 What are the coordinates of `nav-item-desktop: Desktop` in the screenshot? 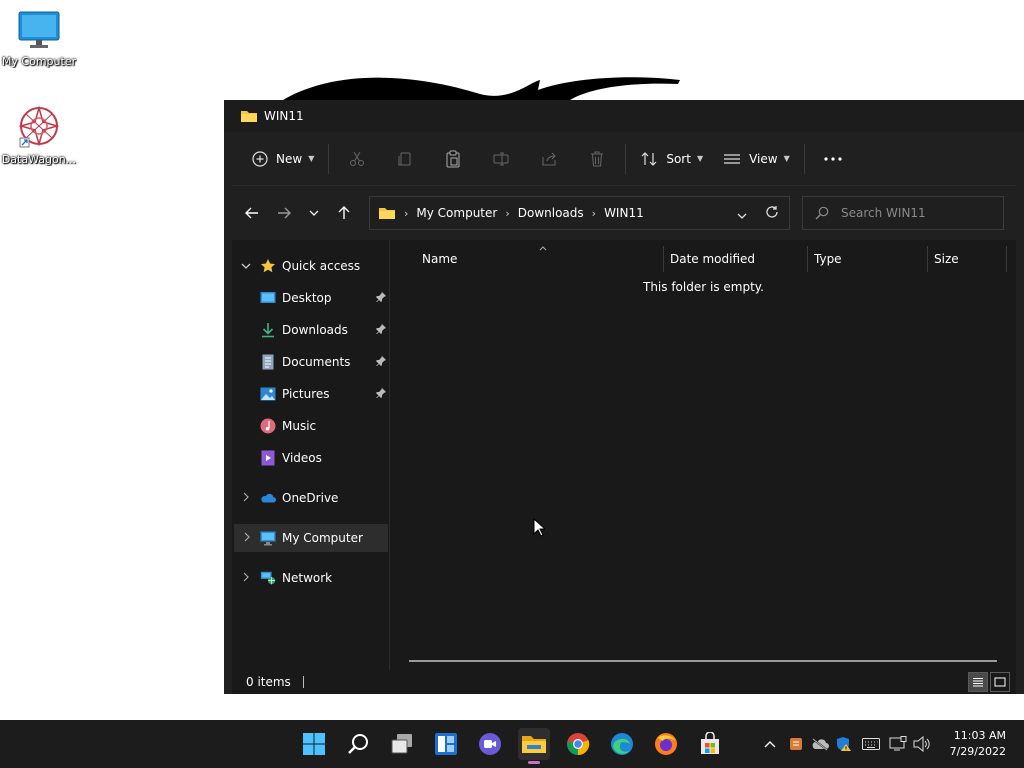 It's located at (310, 298).